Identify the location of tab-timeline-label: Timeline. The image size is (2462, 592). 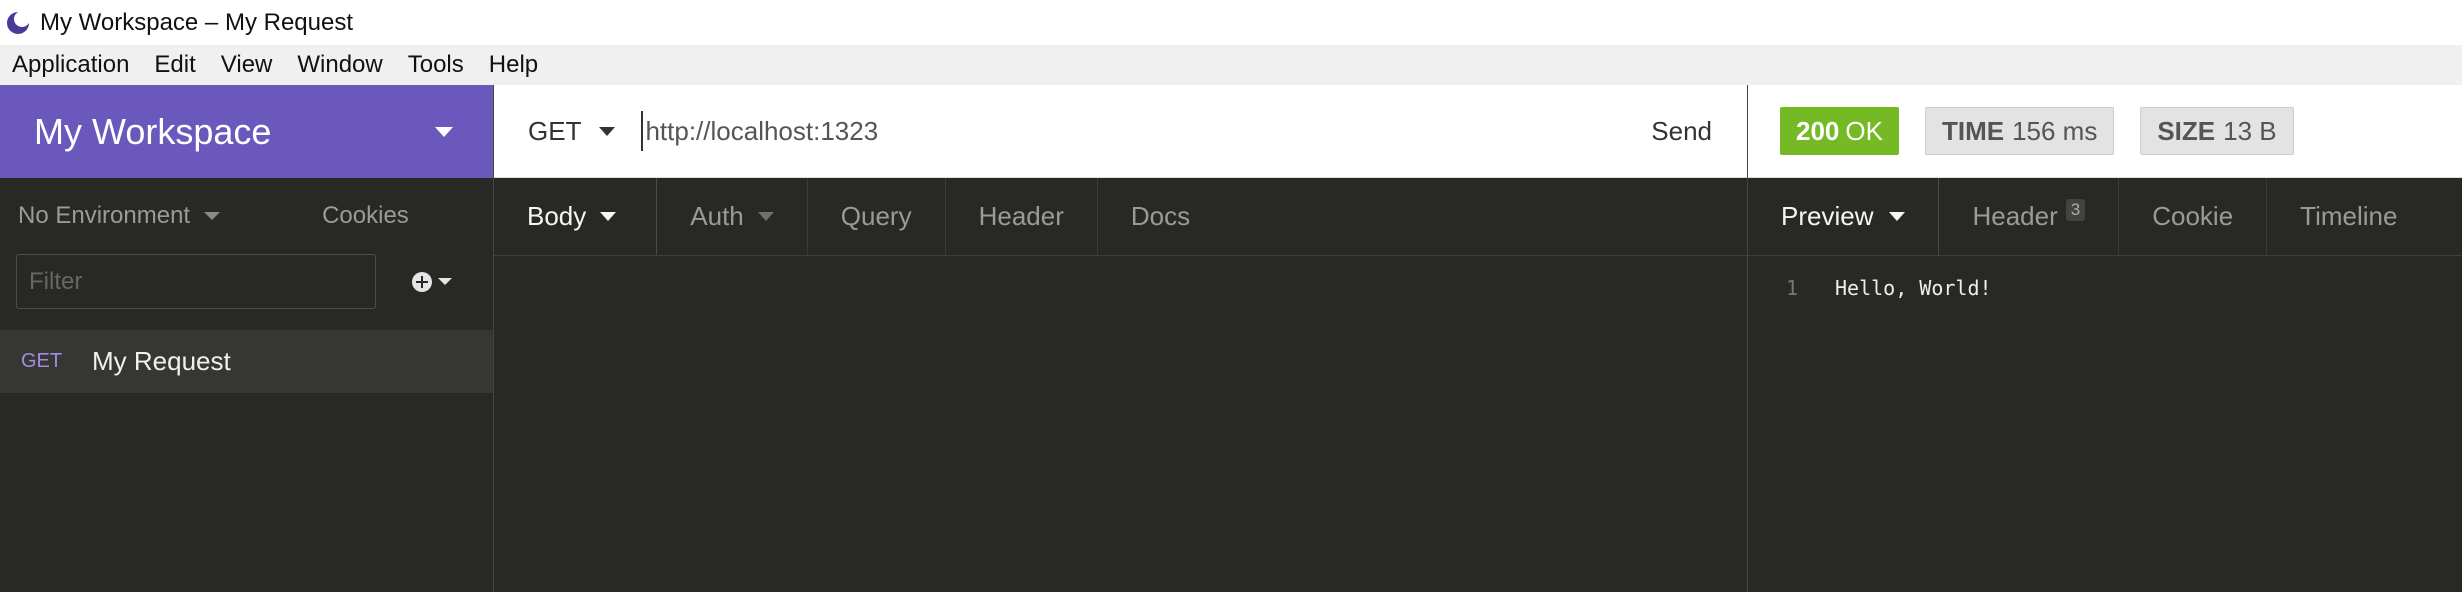
(2349, 216).